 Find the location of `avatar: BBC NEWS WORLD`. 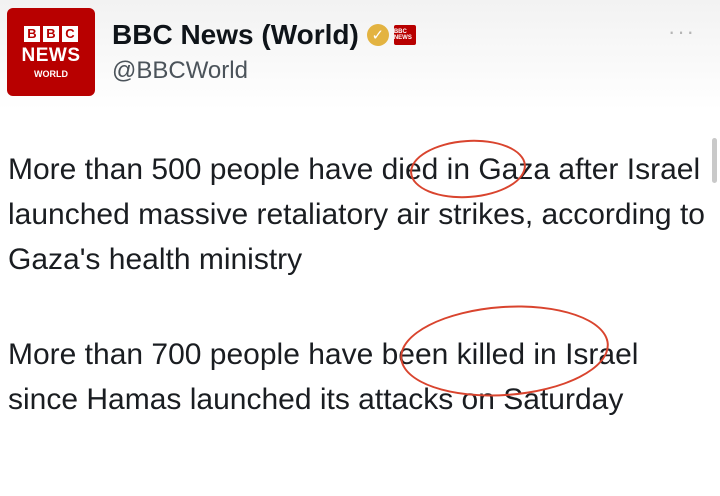

avatar: BBC NEWS WORLD is located at coordinates (51, 52).